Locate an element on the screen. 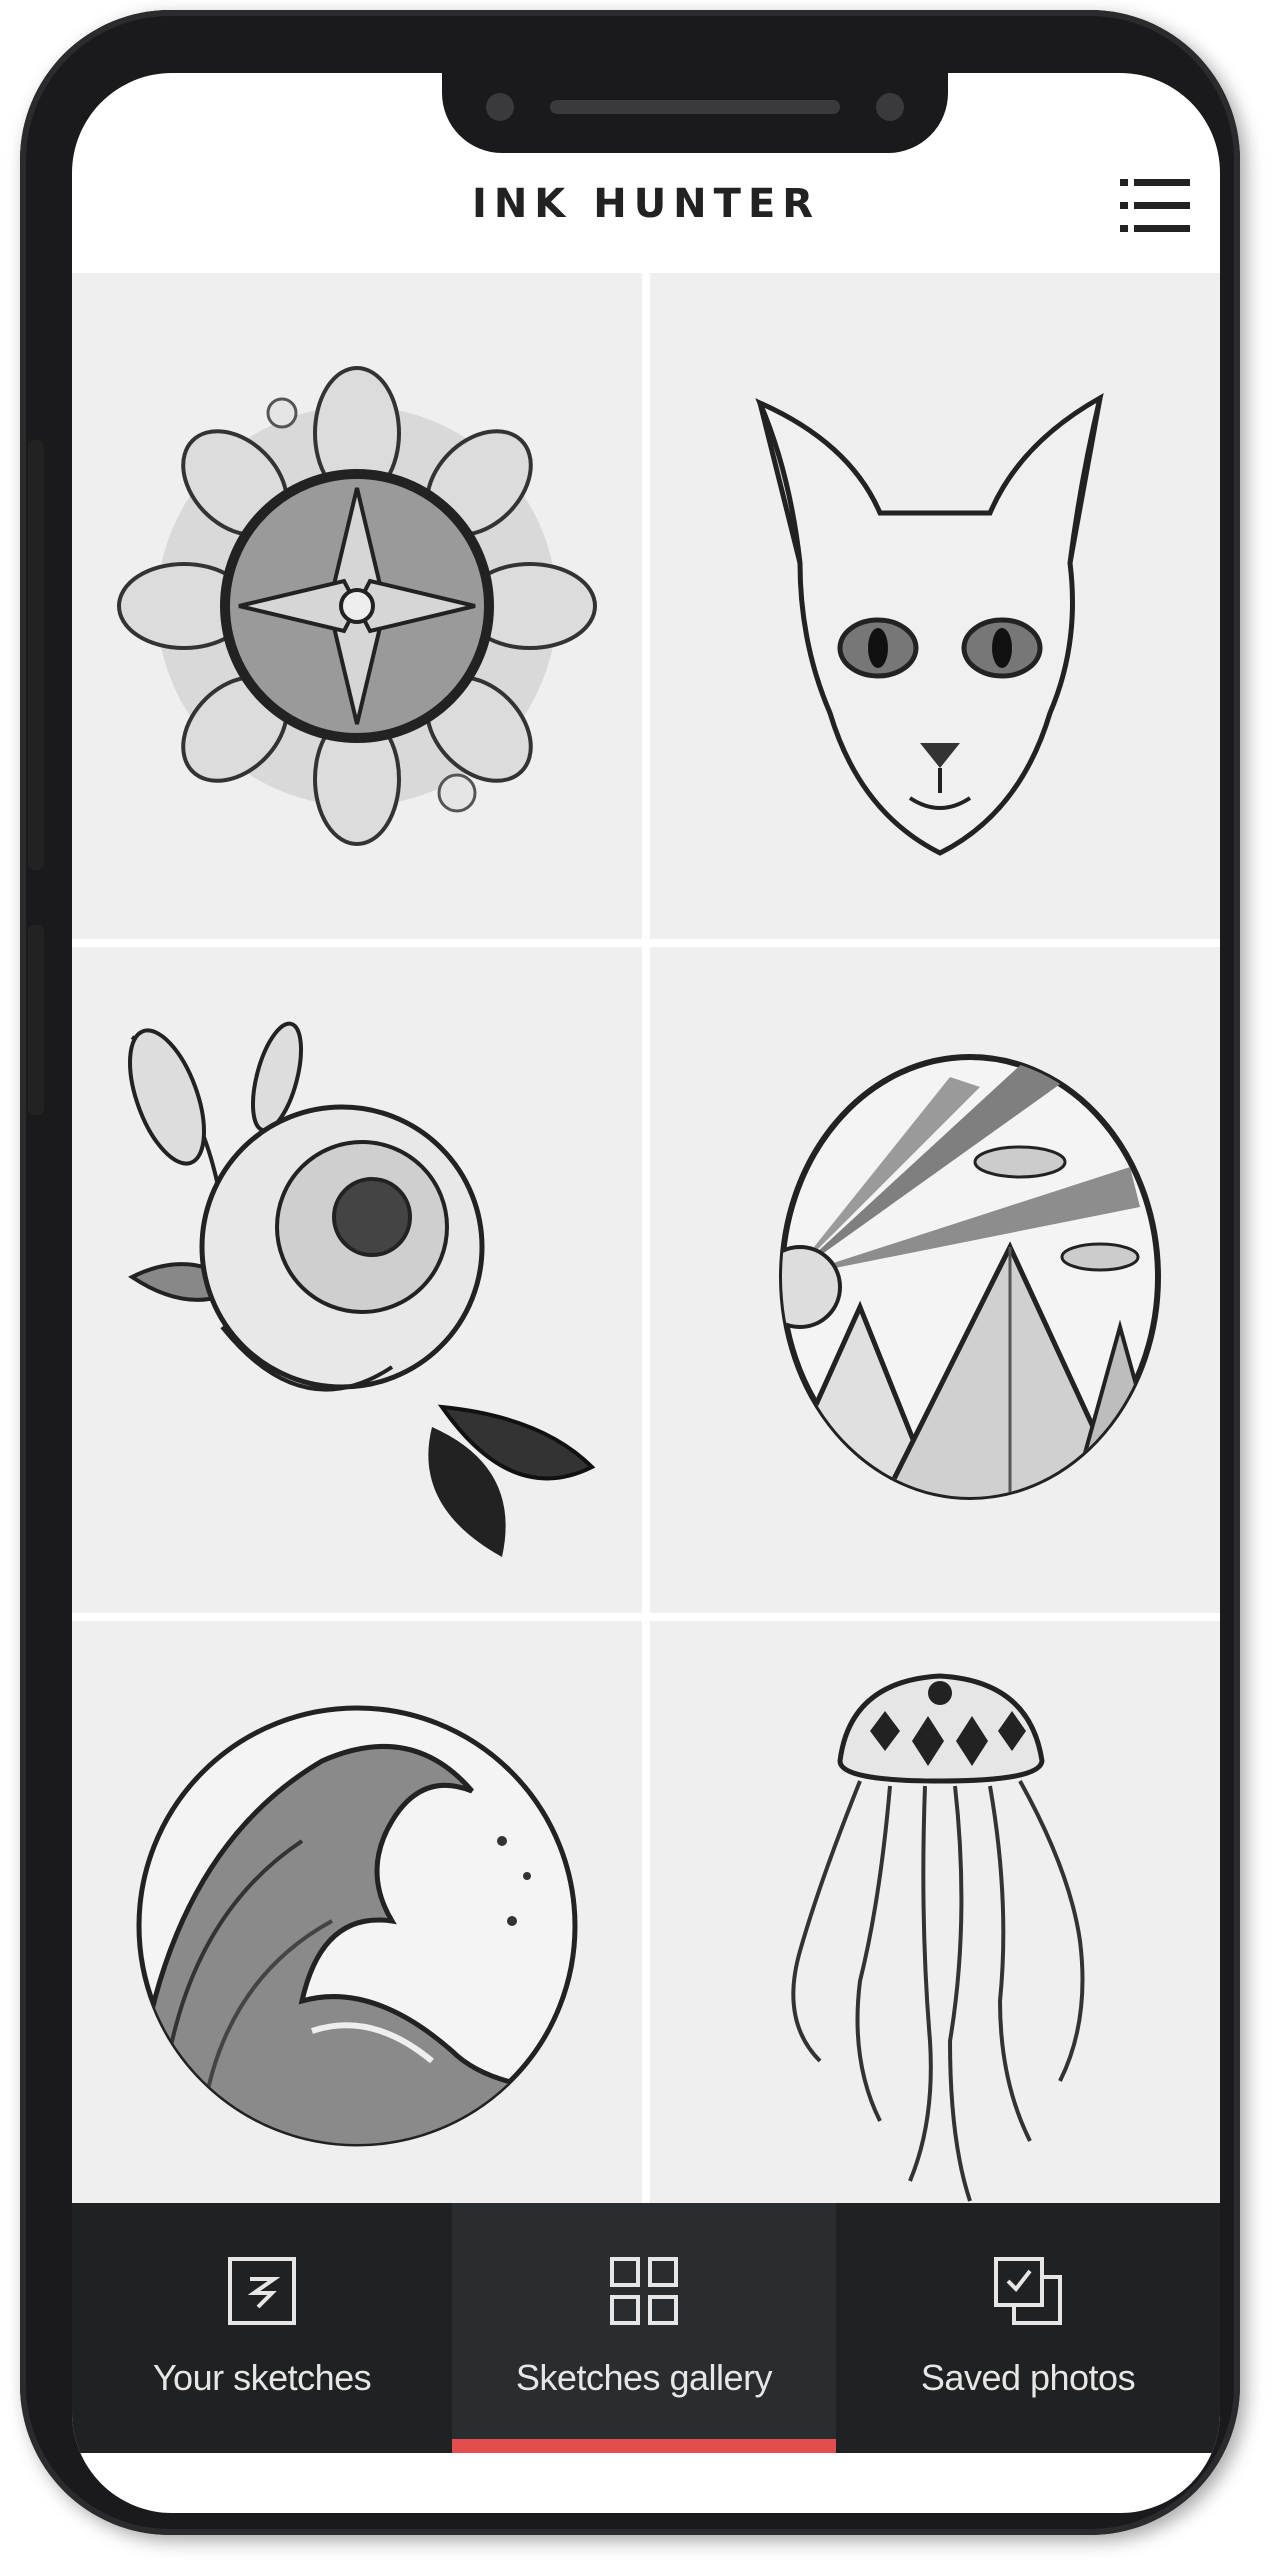 Image resolution: width=1288 pixels, height=2563 pixels. nav-label-sketches-gallery: Sketches gallery is located at coordinates (644, 2377).